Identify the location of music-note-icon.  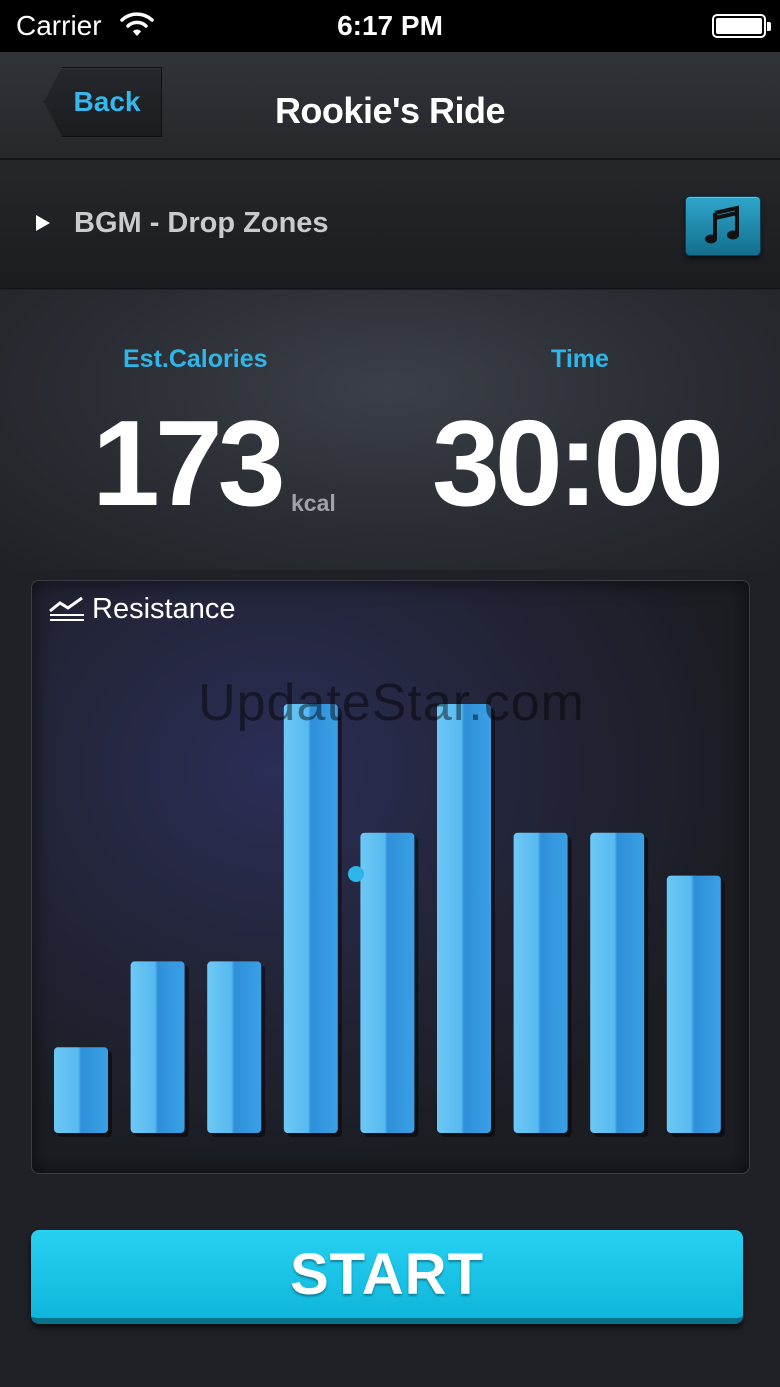
(722, 224).